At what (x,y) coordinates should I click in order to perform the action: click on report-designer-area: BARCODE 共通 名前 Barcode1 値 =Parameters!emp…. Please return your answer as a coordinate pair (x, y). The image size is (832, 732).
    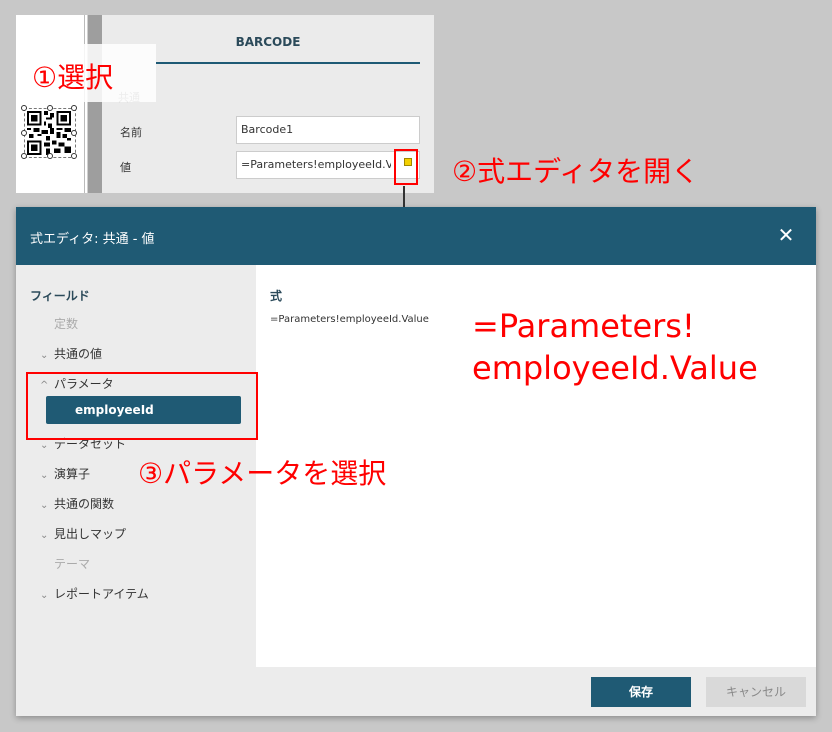
    Looking at the image, I should click on (225, 104).